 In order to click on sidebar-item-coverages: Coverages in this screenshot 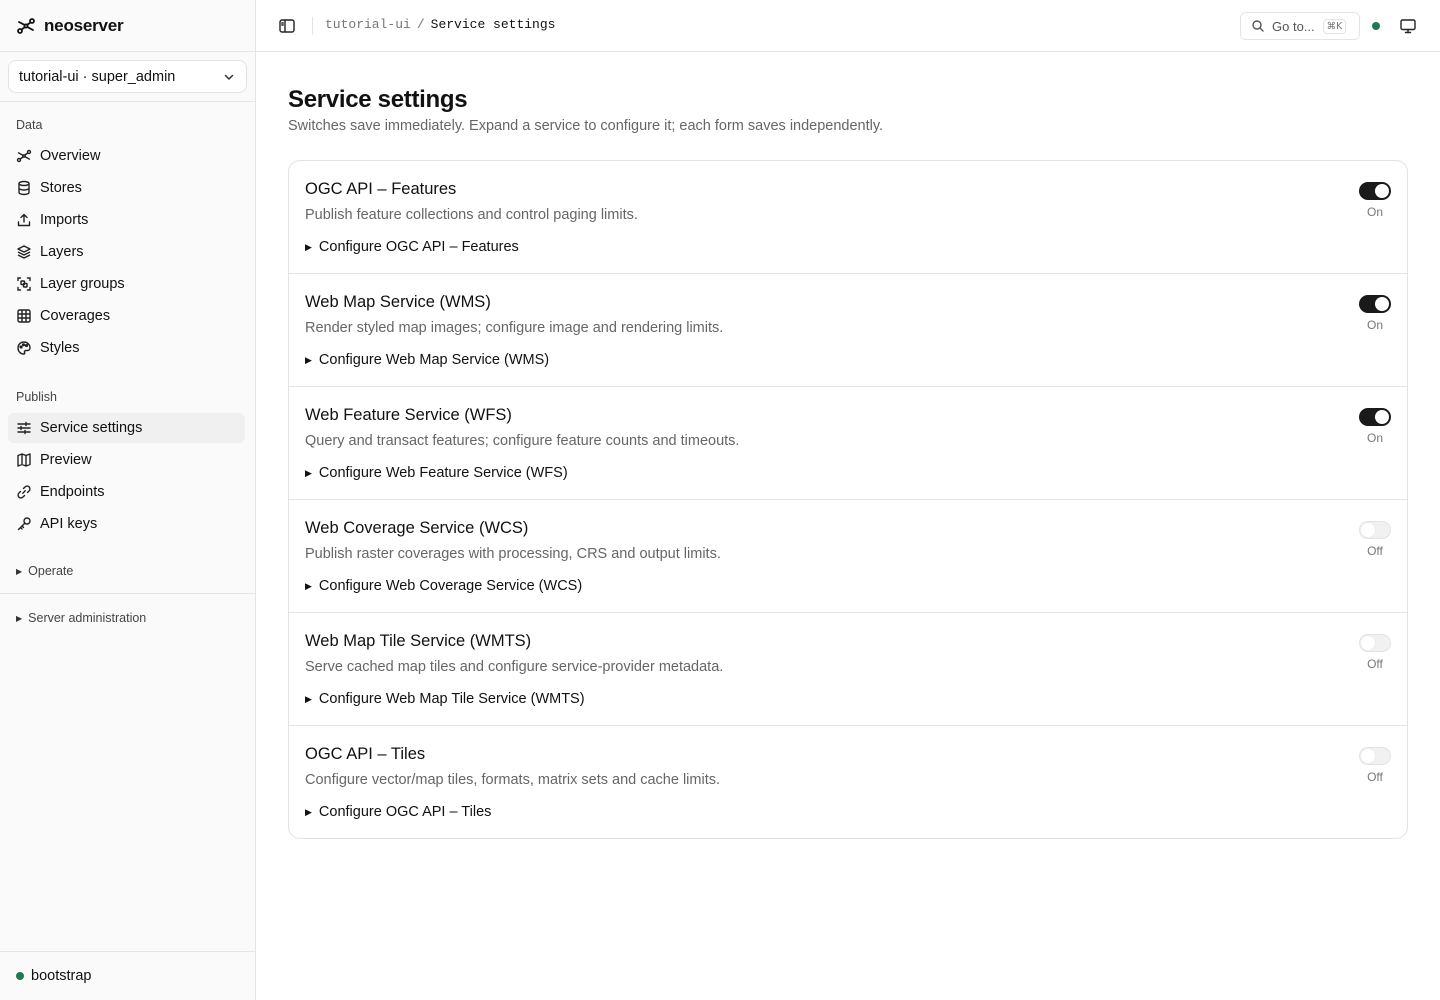, I will do `click(126, 316)`.